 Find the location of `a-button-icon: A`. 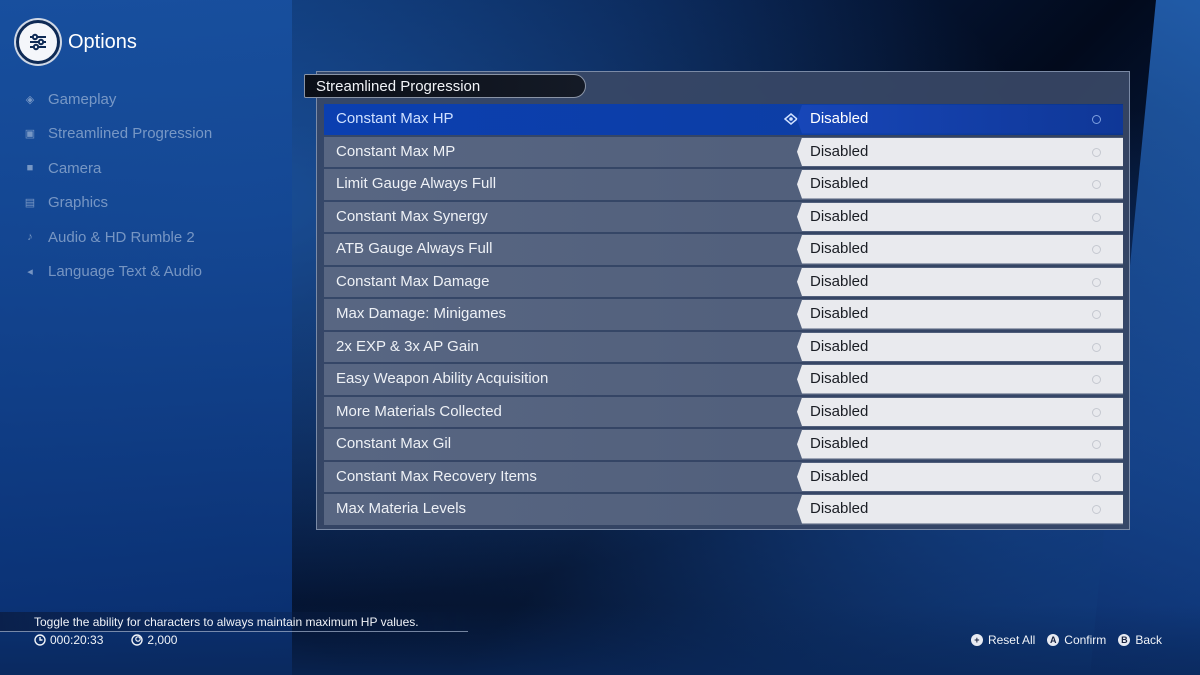

a-button-icon: A is located at coordinates (1053, 640).